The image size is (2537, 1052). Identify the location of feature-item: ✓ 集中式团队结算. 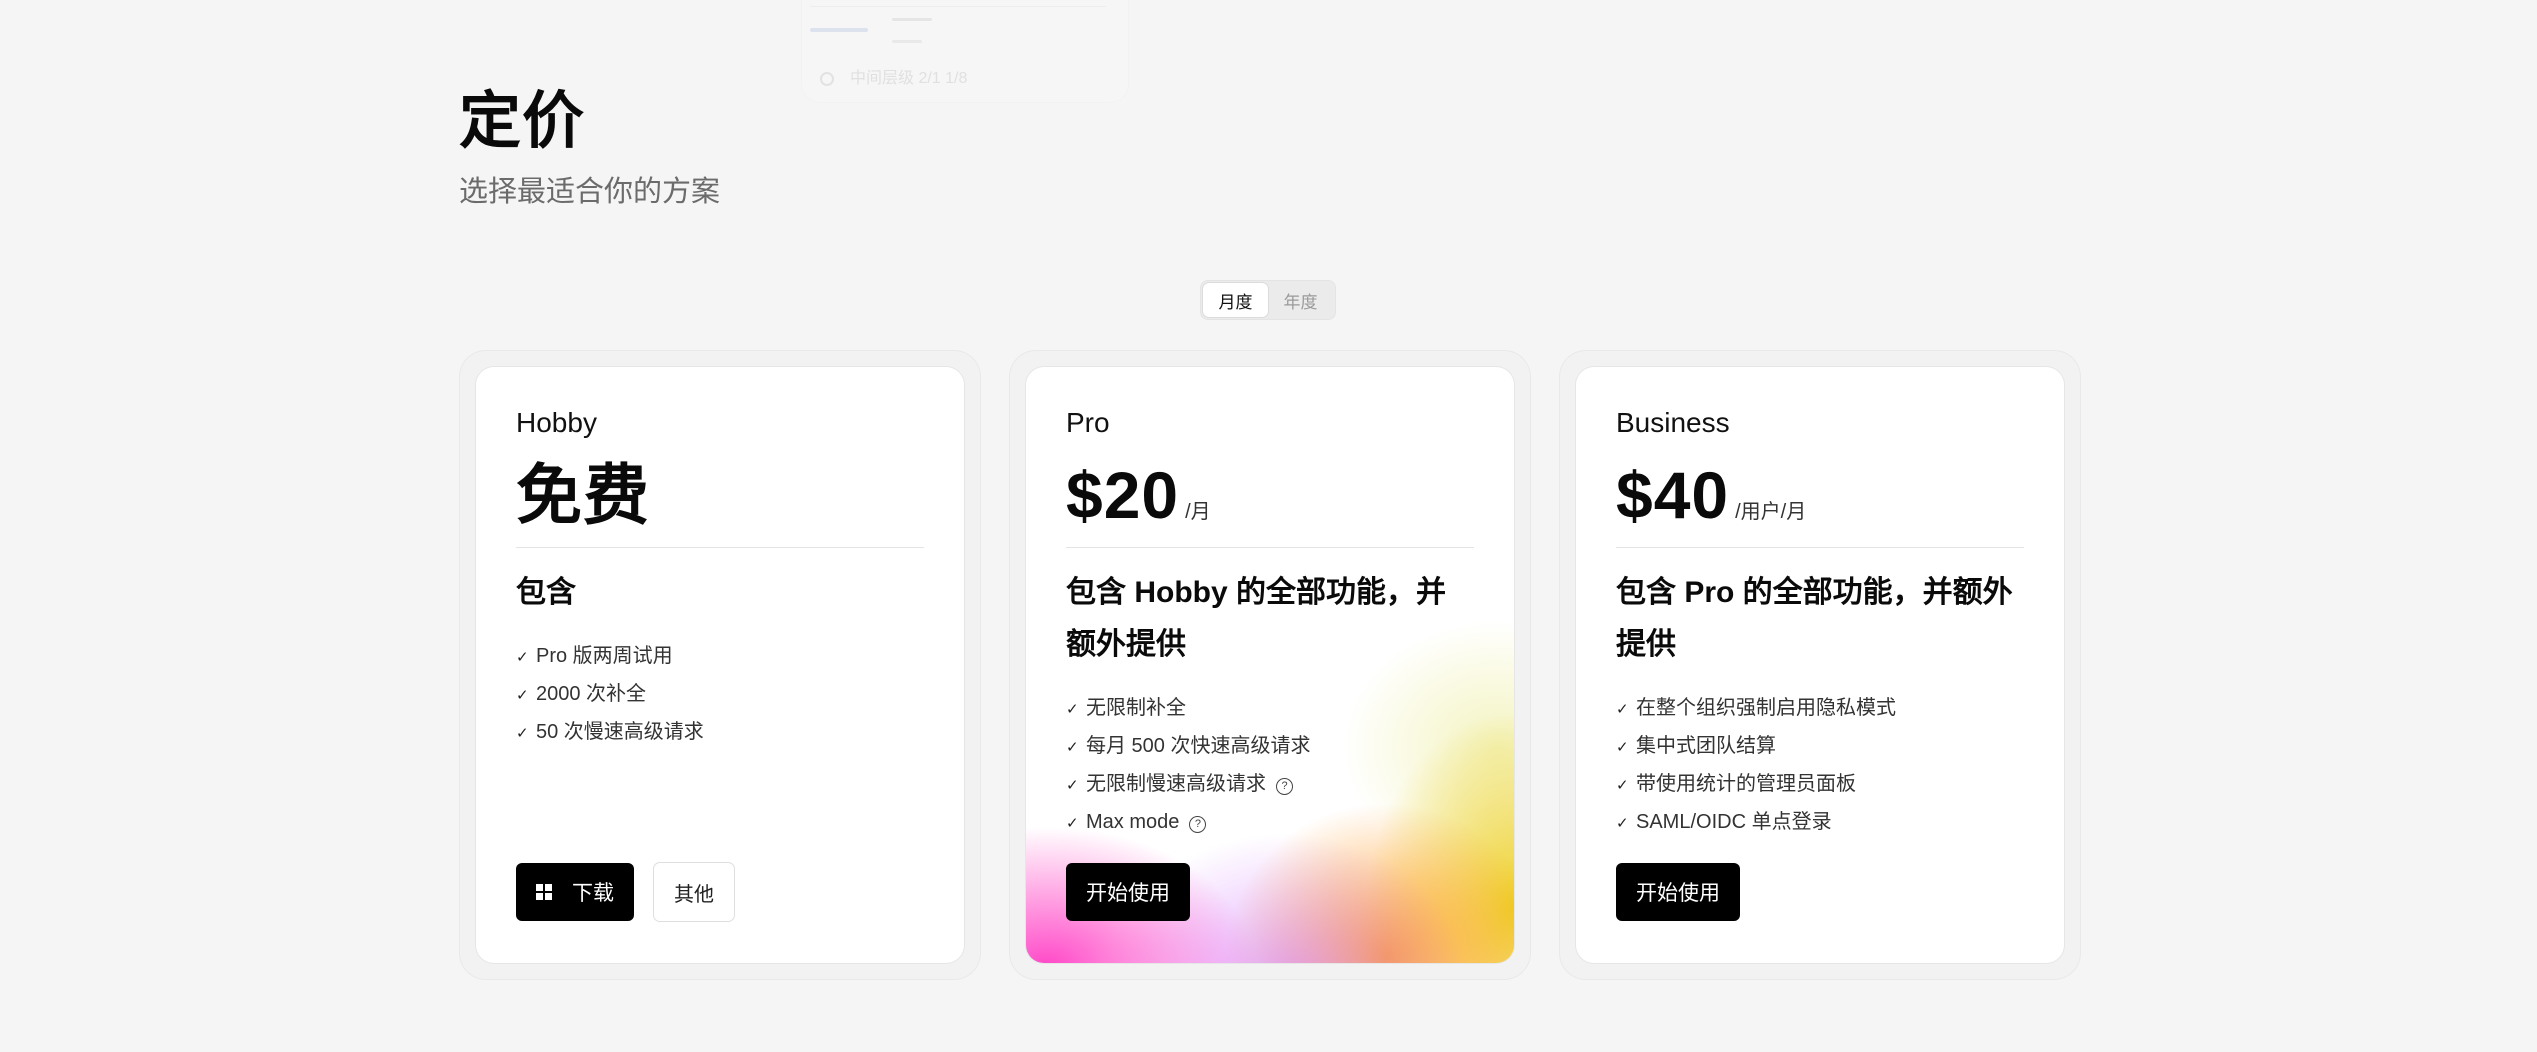
(1825, 746).